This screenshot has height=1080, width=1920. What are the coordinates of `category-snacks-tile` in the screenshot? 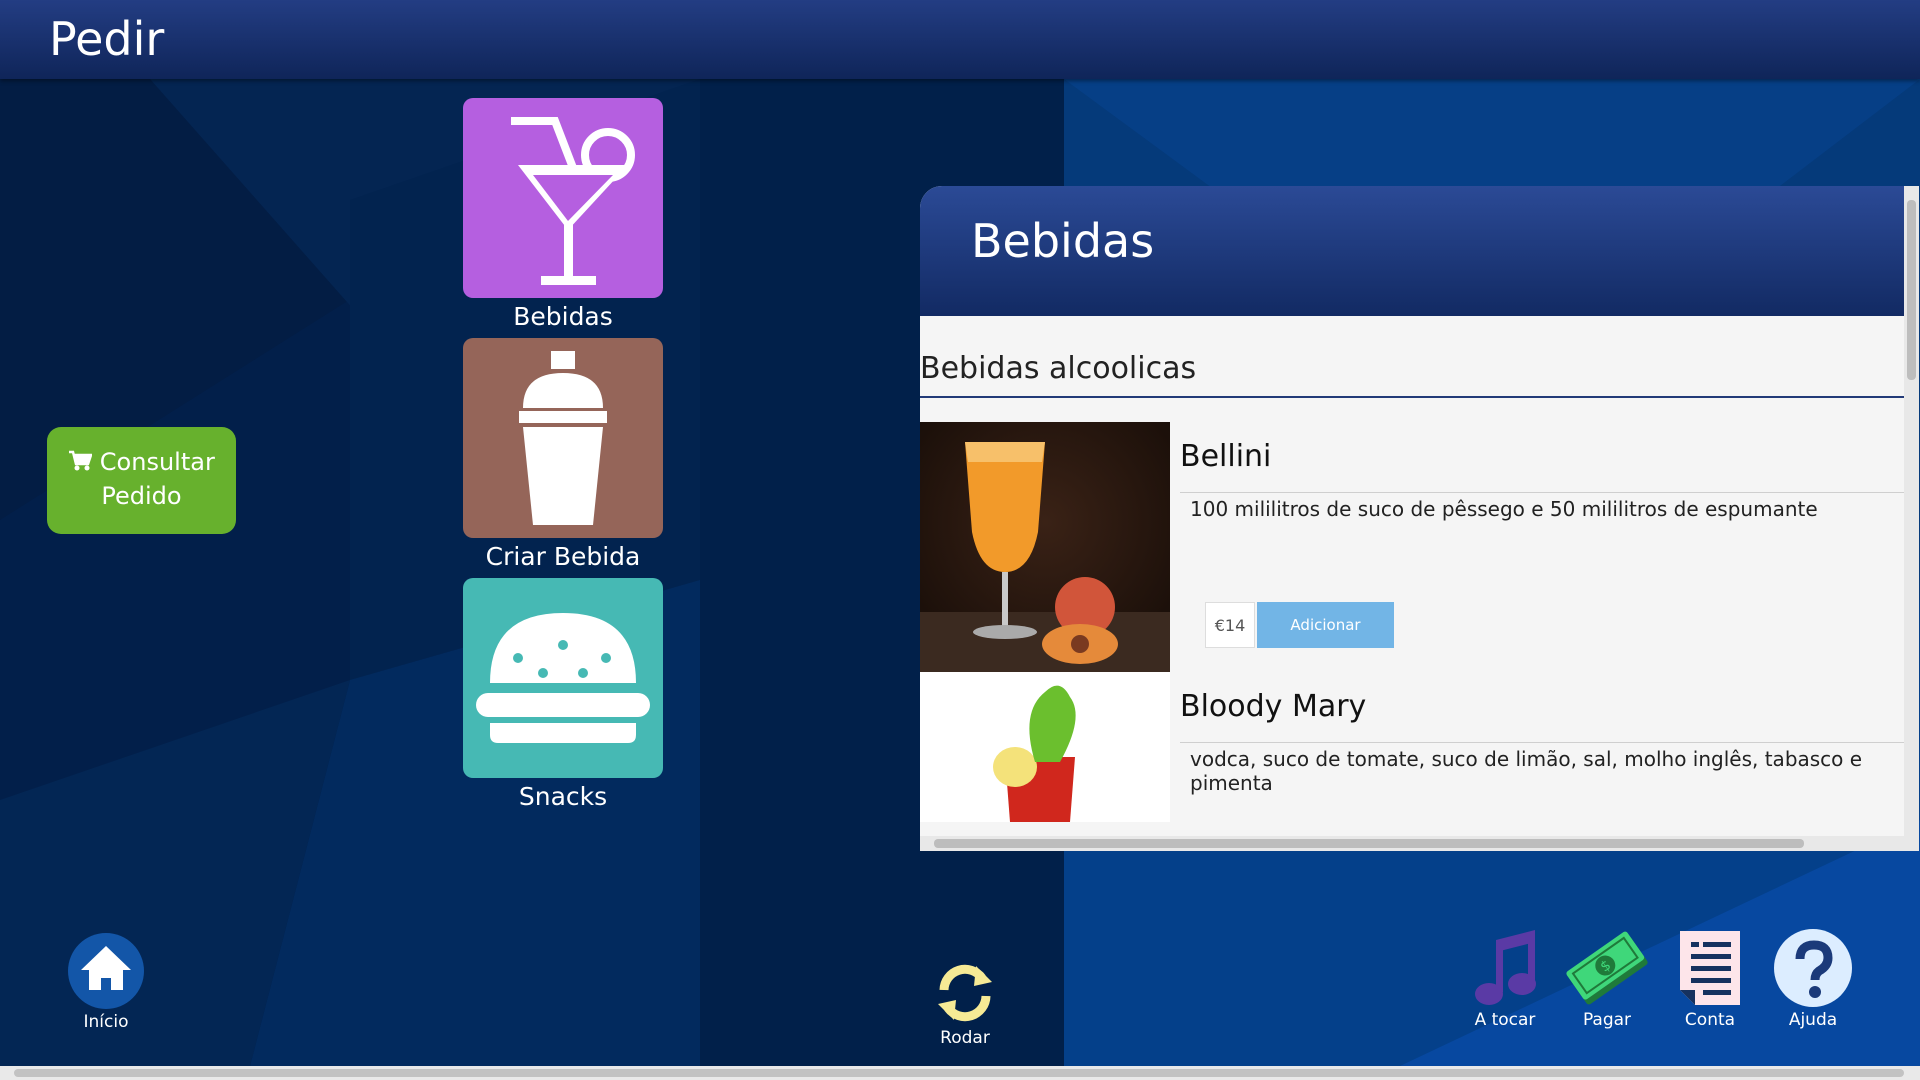 It's located at (563, 678).